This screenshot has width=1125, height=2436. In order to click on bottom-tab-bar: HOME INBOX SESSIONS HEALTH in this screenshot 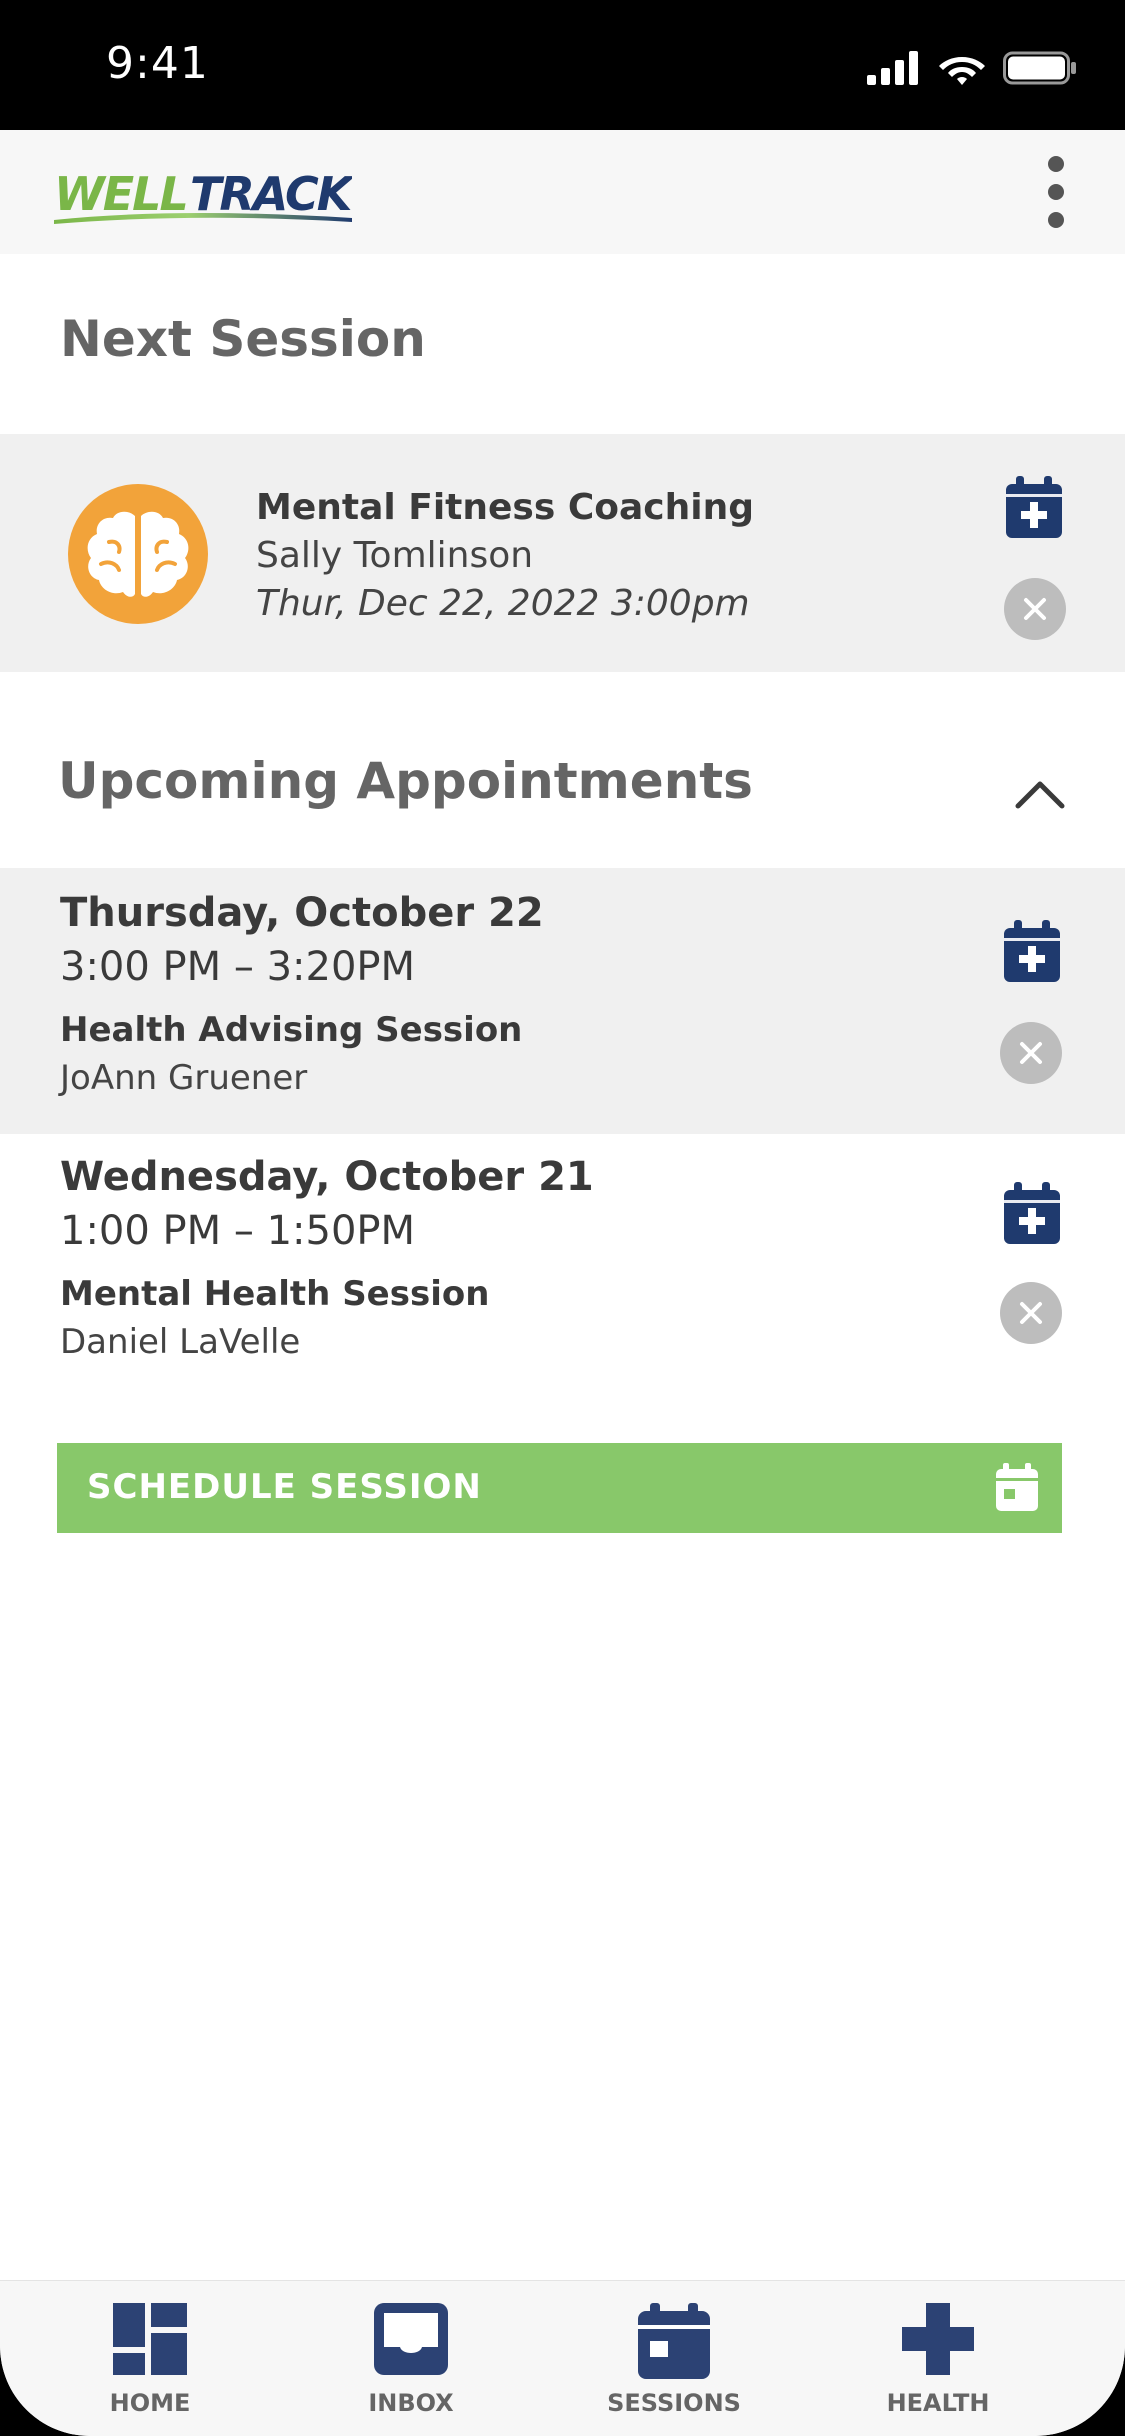, I will do `click(562, 2358)`.